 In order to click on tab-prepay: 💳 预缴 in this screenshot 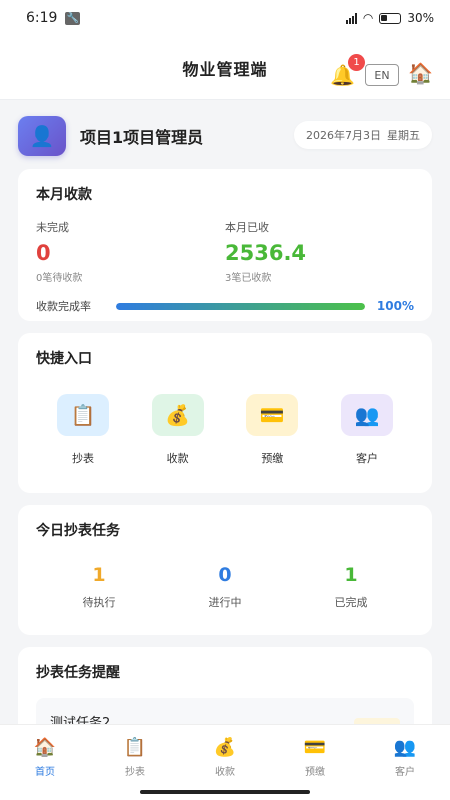, I will do `click(315, 762)`.